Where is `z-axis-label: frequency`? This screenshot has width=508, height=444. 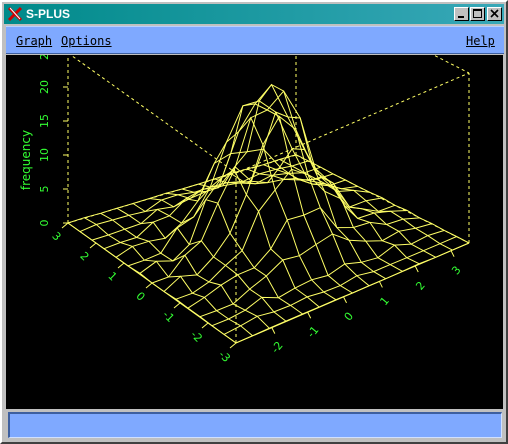 z-axis-label: frequency is located at coordinates (26, 160).